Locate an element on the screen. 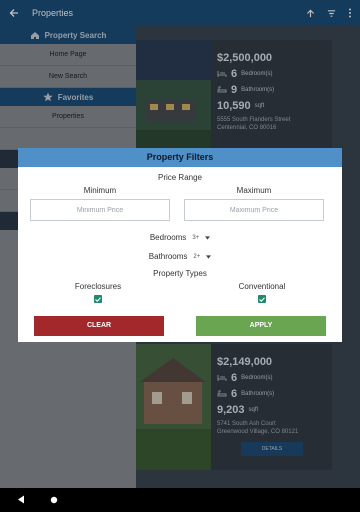 Image resolution: width=360 pixels, height=512 pixels. property-types-label: Property Types is located at coordinates (180, 273).